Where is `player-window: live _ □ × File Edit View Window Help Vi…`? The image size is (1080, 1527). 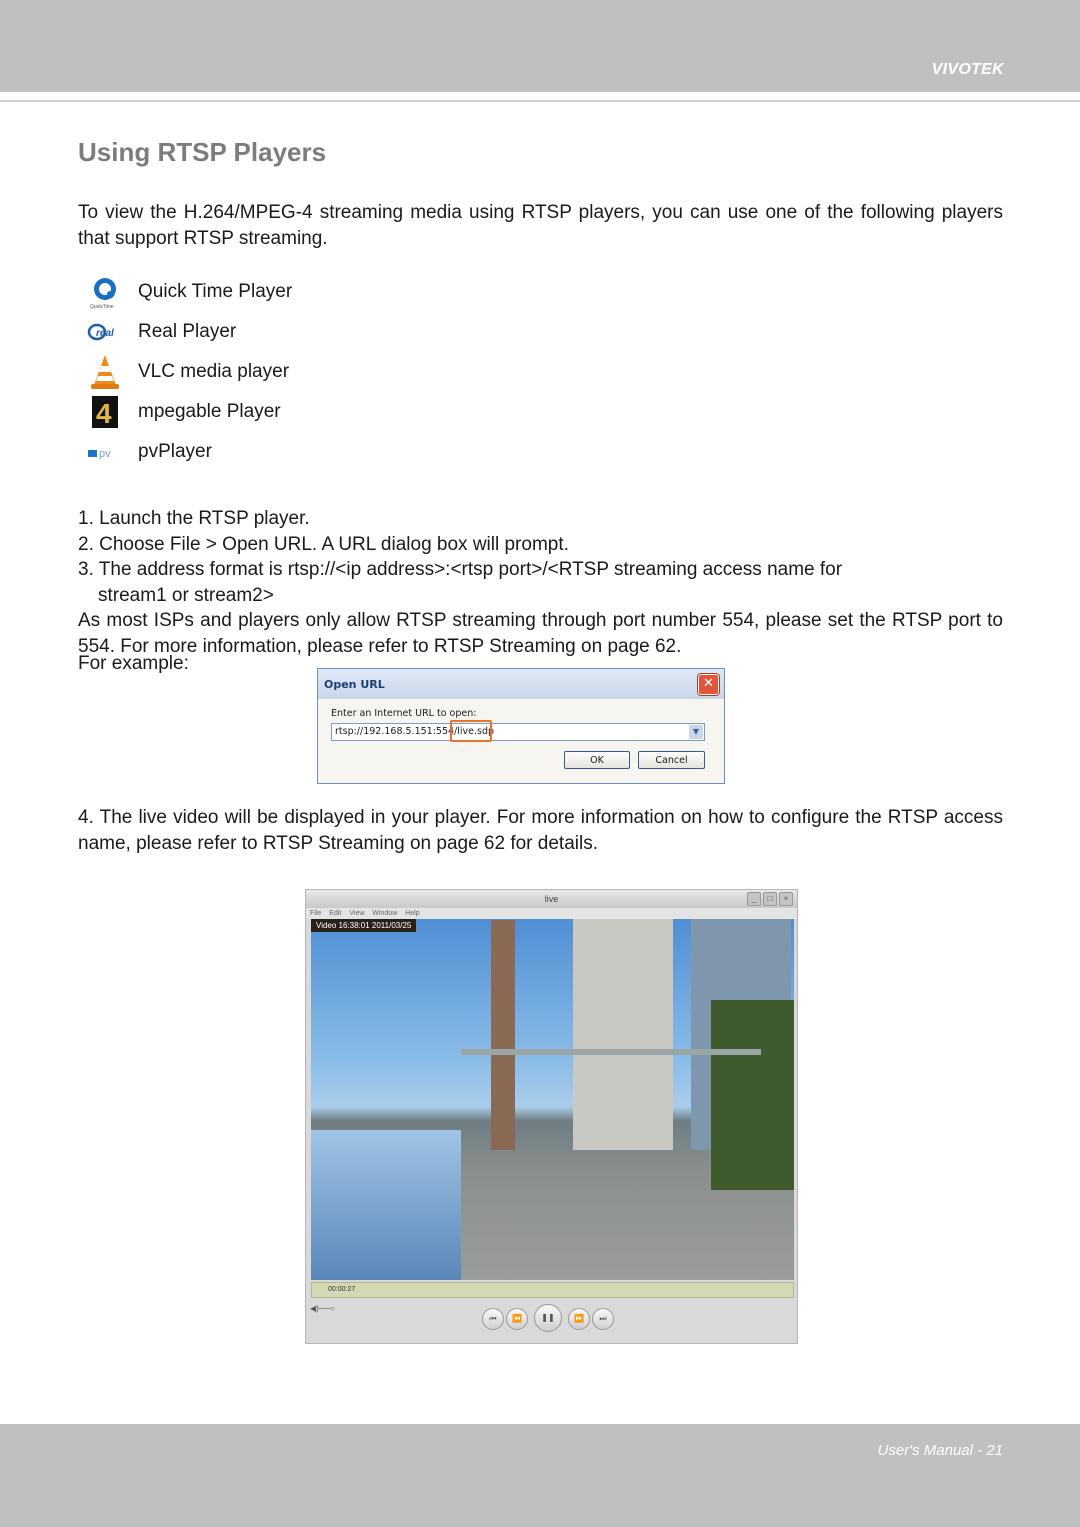
player-window: live _ □ × File Edit View Window Help Vi… is located at coordinates (551, 1116).